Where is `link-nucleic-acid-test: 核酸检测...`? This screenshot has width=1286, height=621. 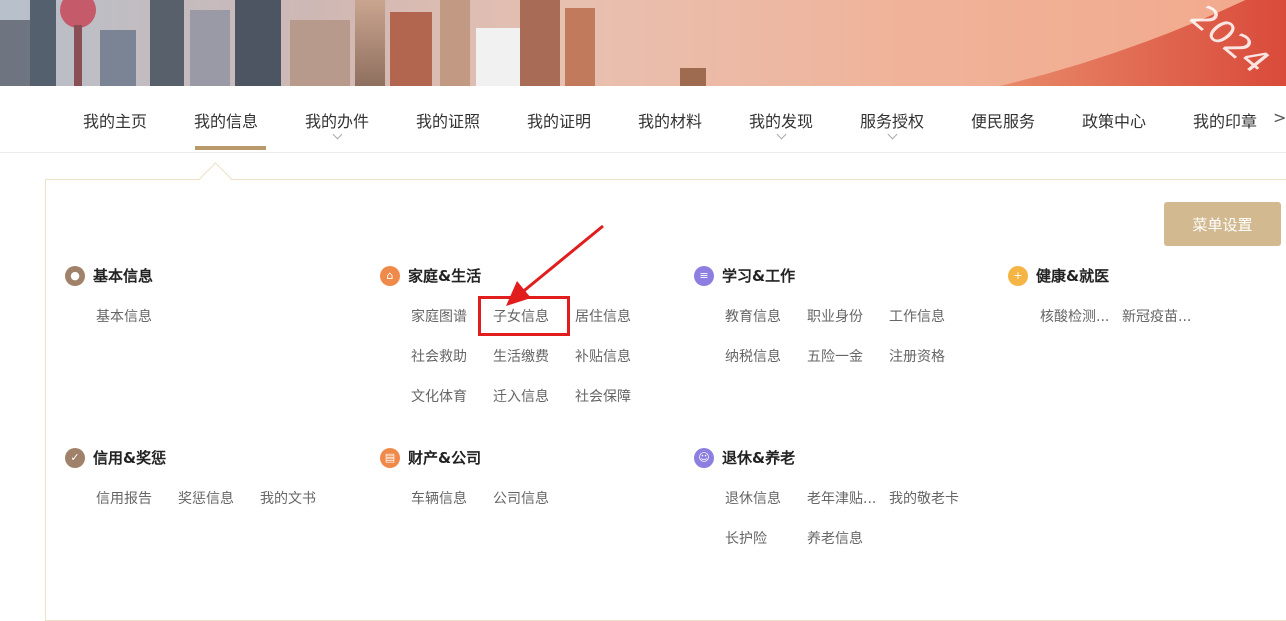 link-nucleic-acid-test: 核酸检测... is located at coordinates (1074, 316).